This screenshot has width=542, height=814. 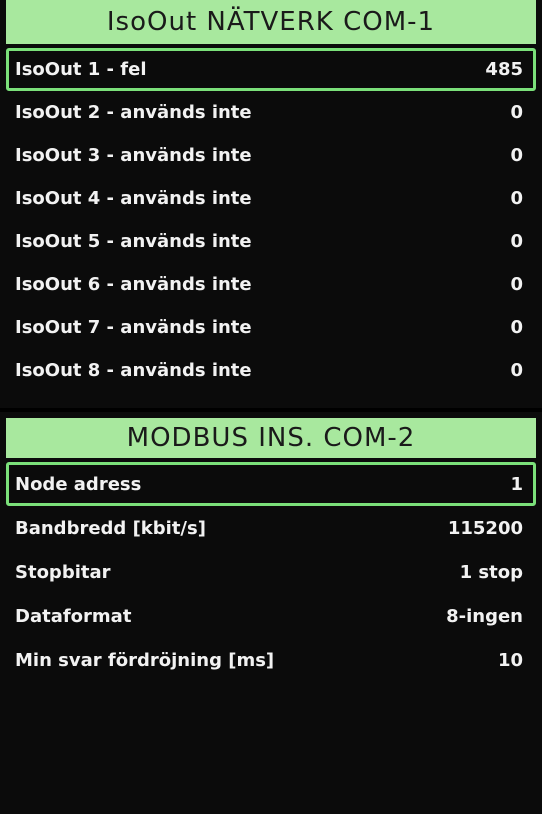 I want to click on screen-title: IsoOut NÄTVERK COM-1, so click(x=271, y=22).